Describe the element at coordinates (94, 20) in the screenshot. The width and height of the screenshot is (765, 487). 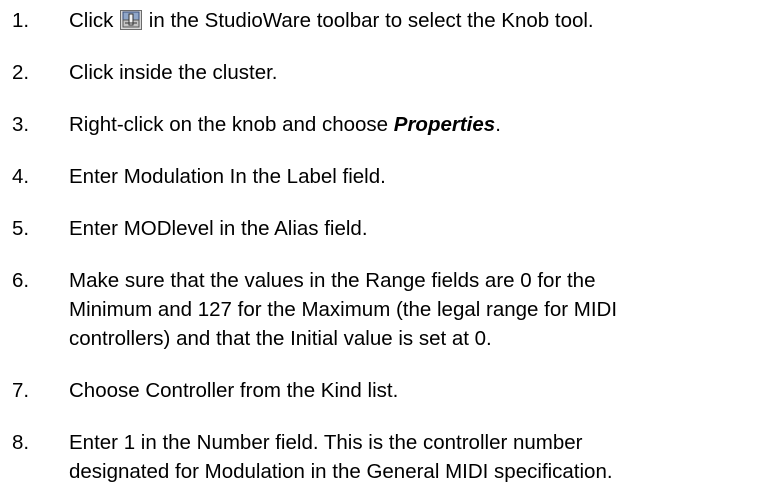
I see `step-text-before: Click` at that location.